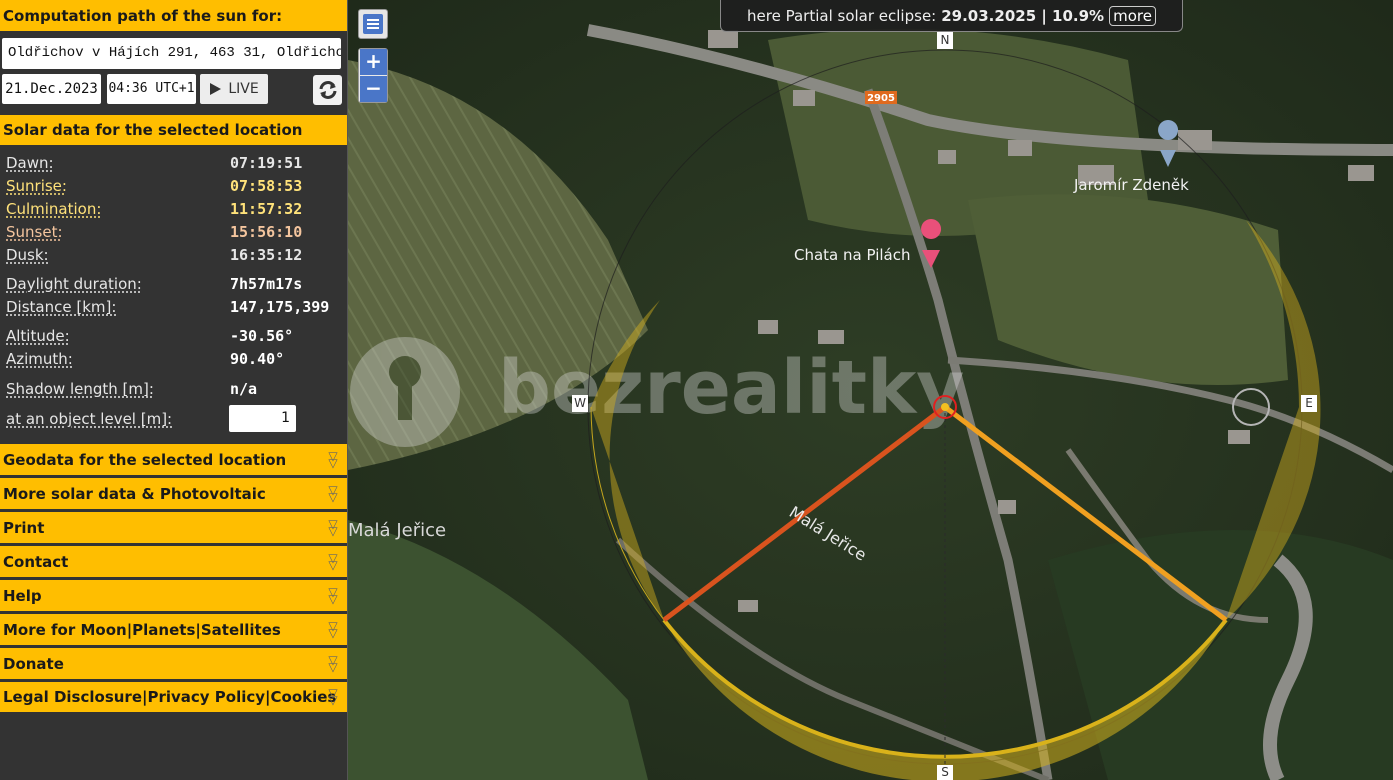 The image size is (1393, 780). I want to click on solar-section-header: Solar data for the selected location, so click(173, 130).